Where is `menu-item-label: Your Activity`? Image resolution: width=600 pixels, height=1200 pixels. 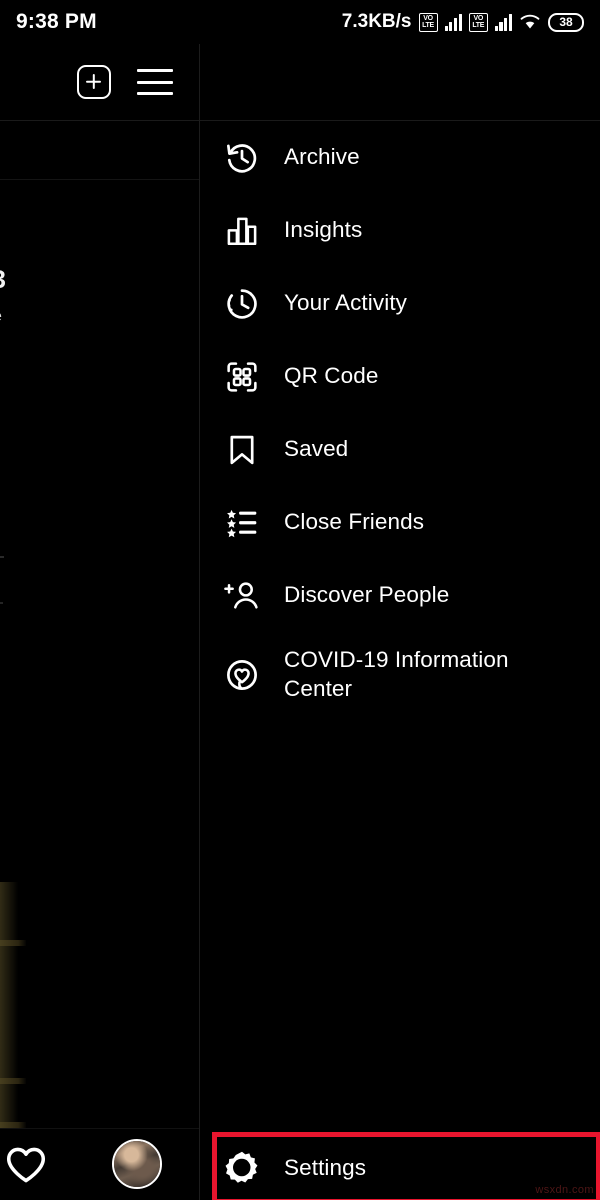 menu-item-label: Your Activity is located at coordinates (346, 303).